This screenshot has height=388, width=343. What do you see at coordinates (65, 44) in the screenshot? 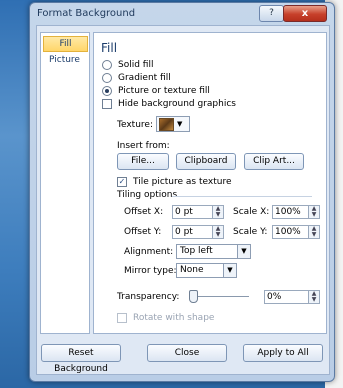
I see `nav-item-fill: Fill` at bounding box center [65, 44].